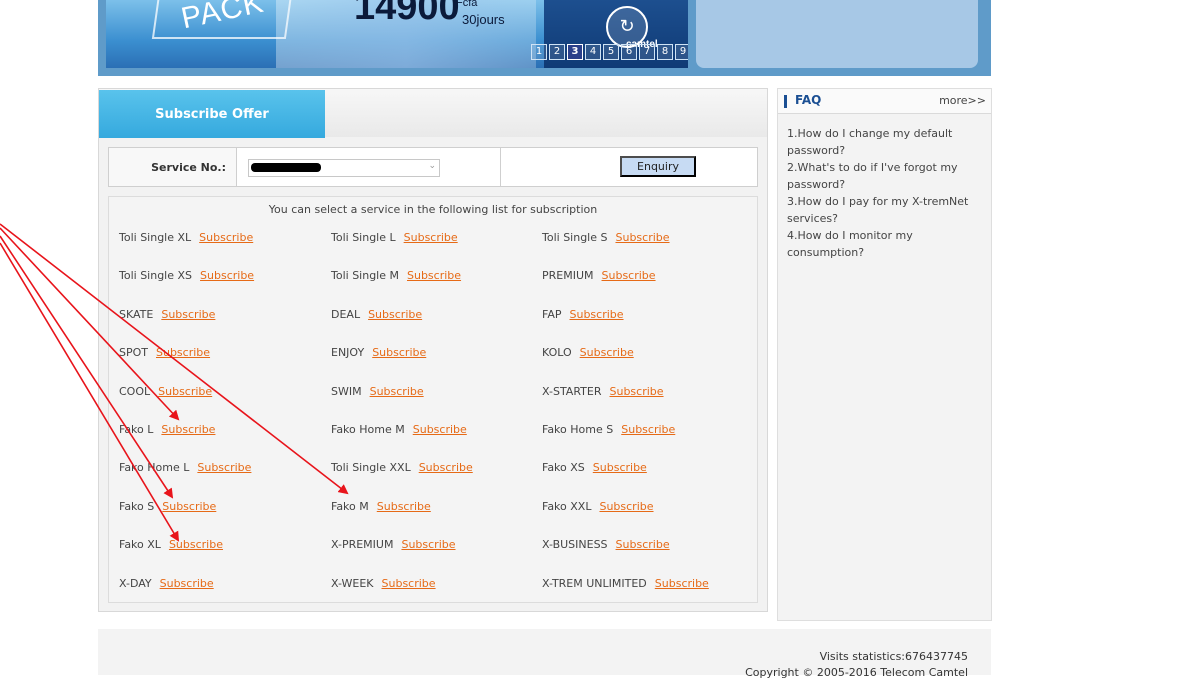 This screenshot has height=679, width=1200. I want to click on service-name: DEAL, so click(346, 314).